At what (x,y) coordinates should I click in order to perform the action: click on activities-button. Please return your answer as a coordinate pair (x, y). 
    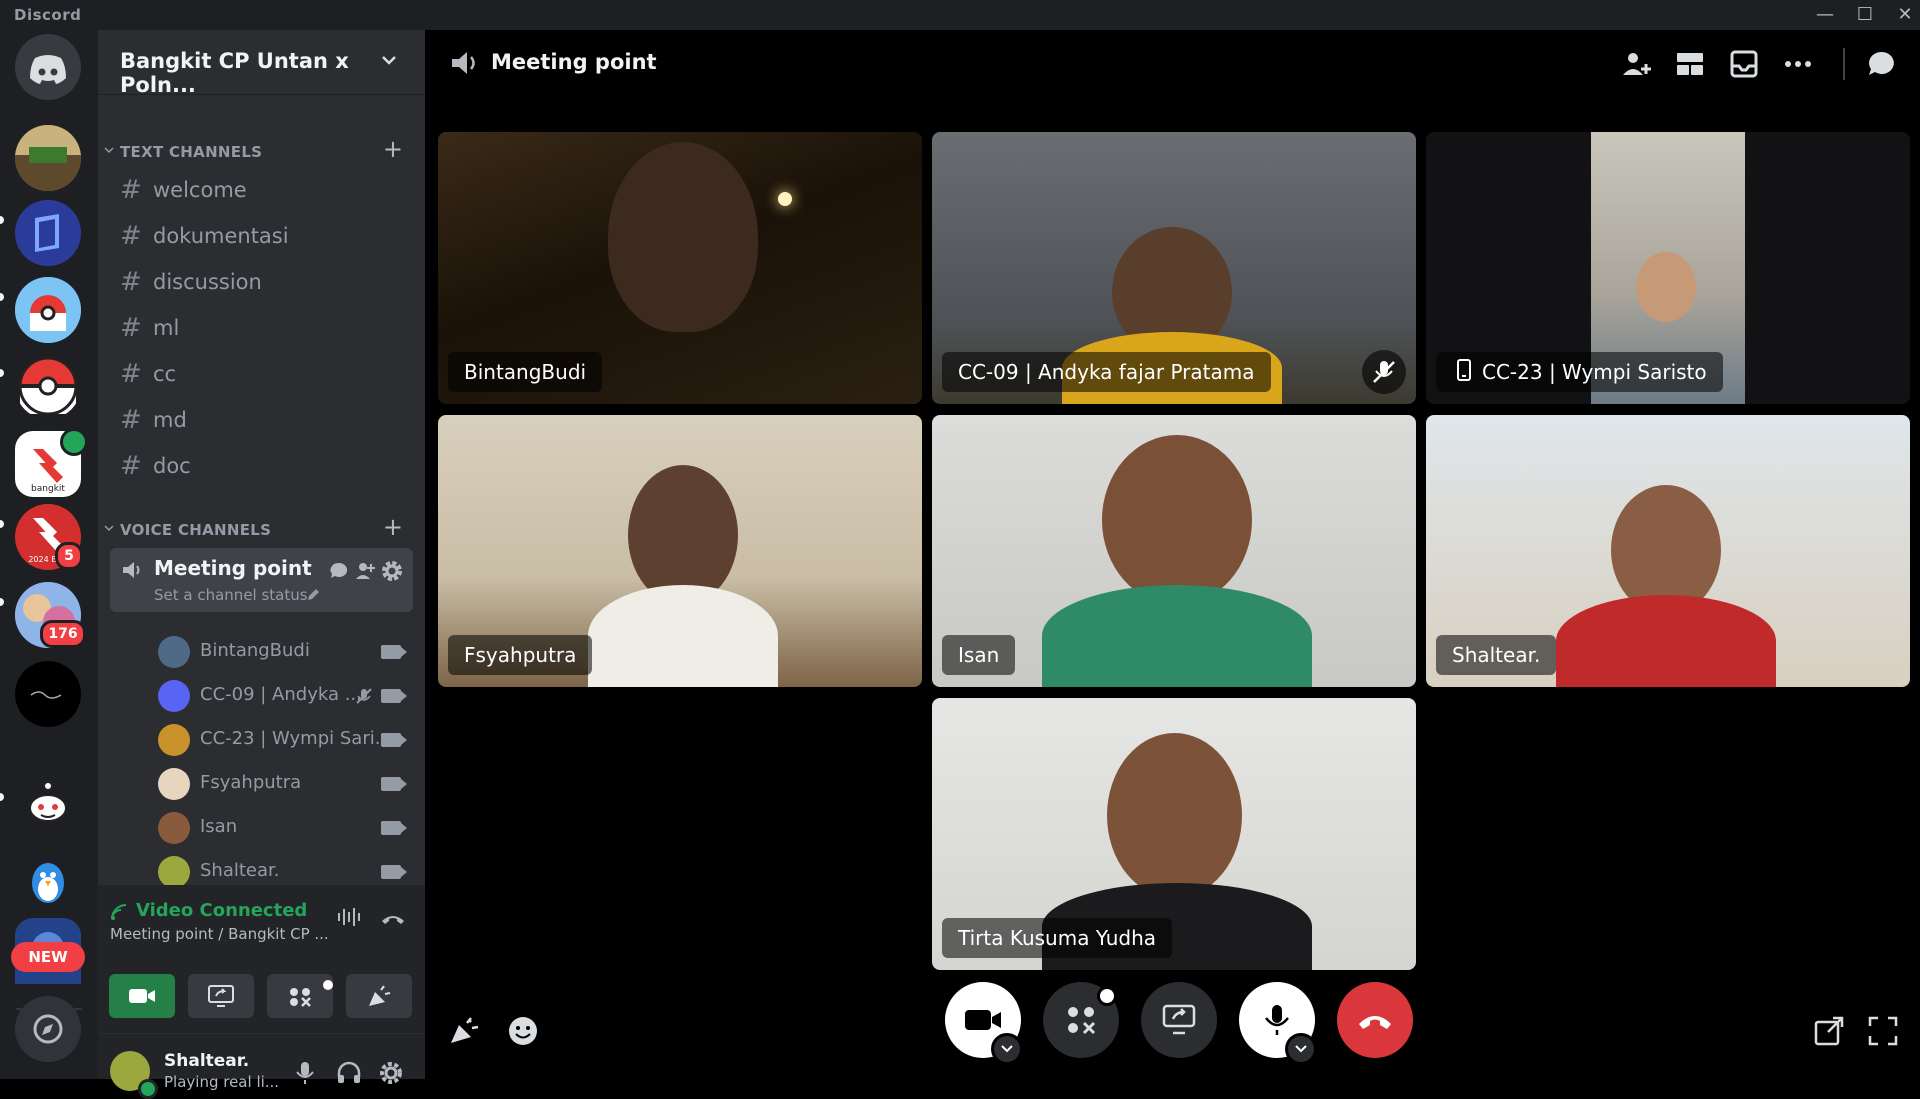
    Looking at the image, I should click on (300, 996).